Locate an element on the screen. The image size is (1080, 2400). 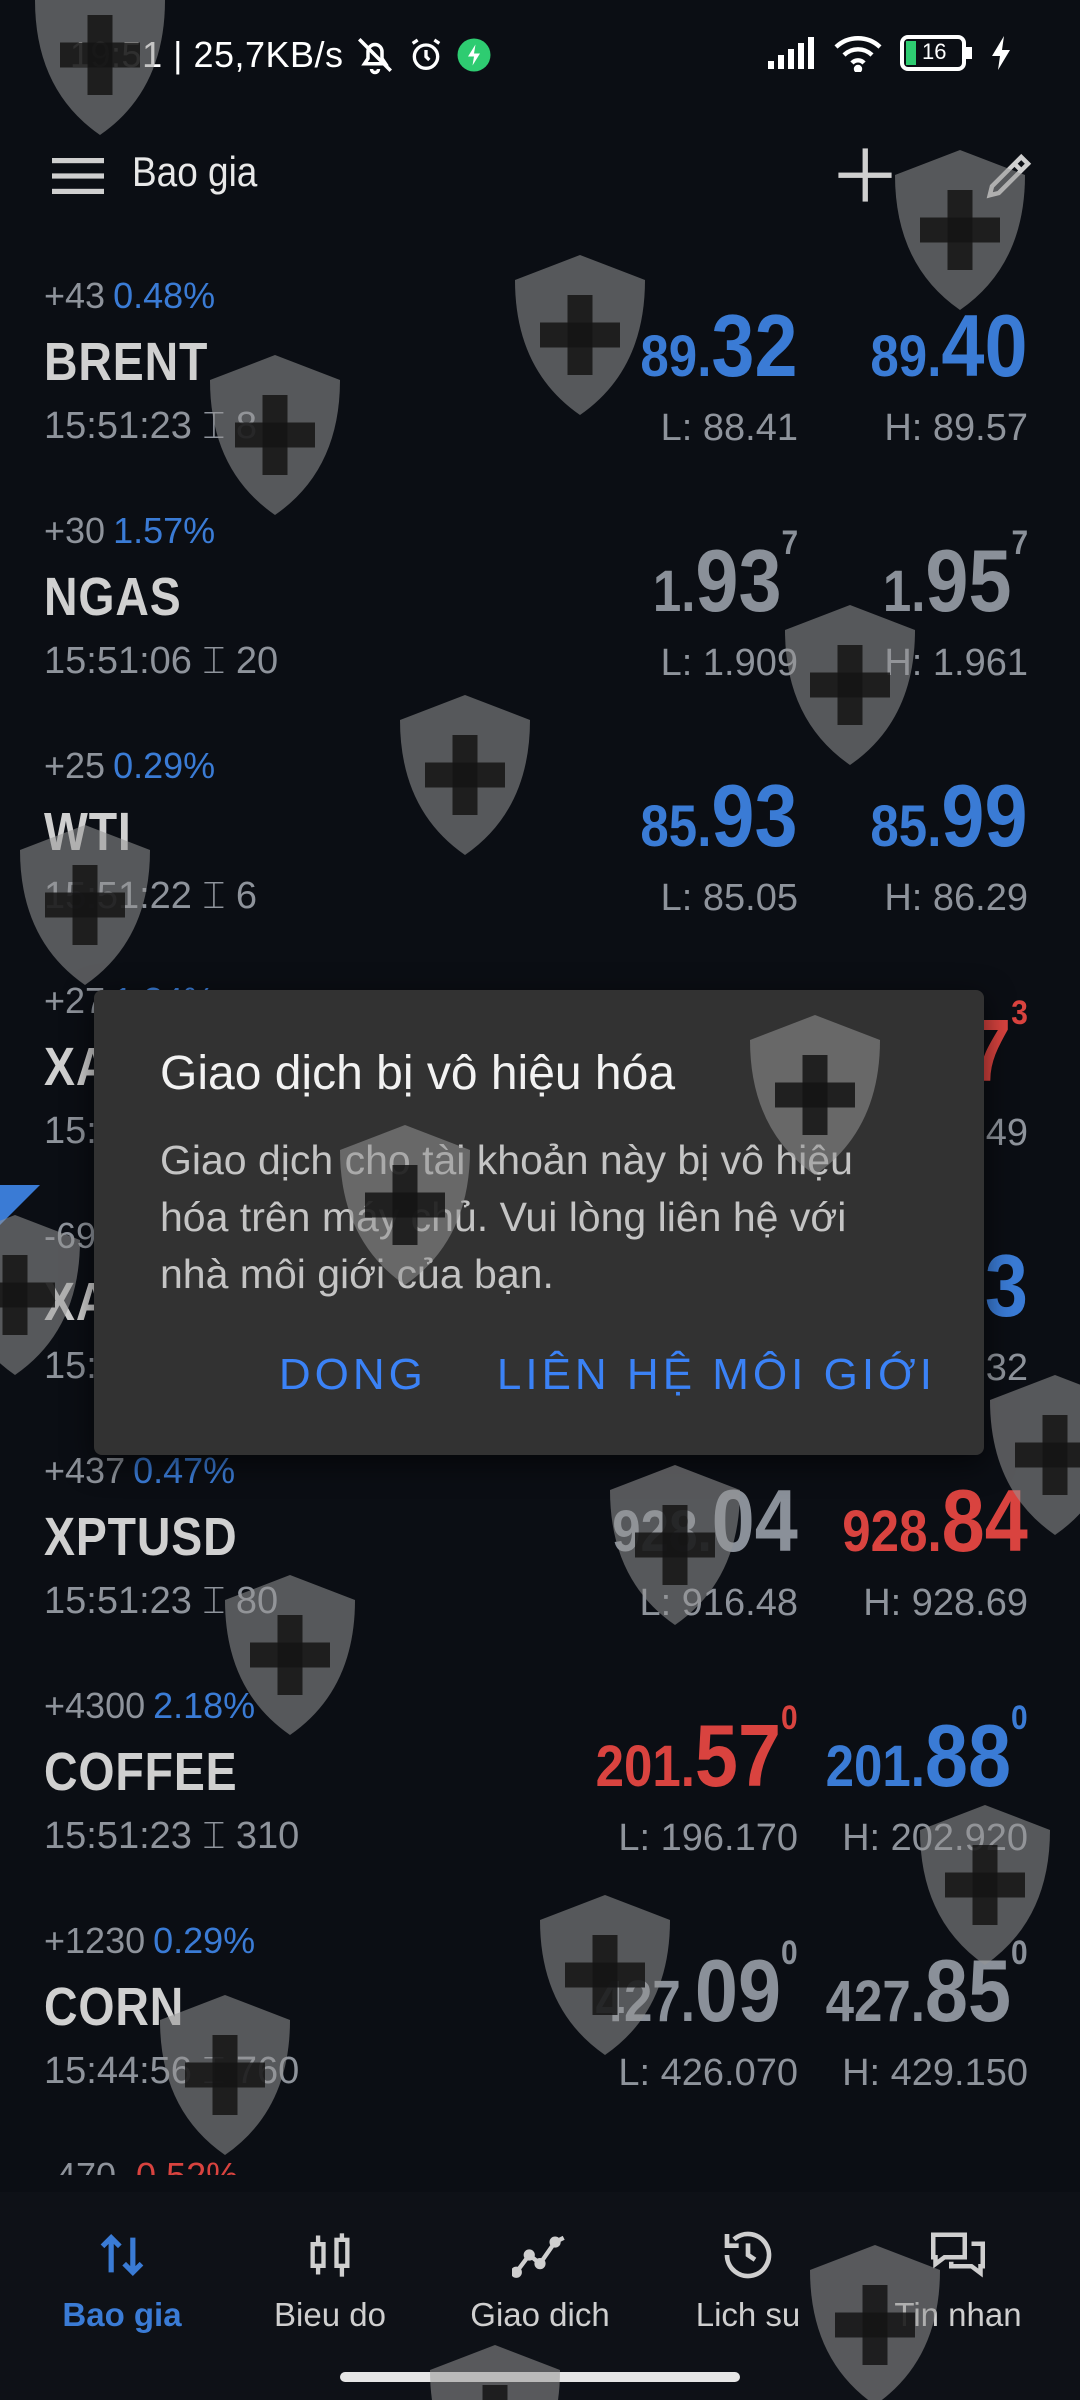
ask-price: 85.99 is located at coordinates (949, 816).